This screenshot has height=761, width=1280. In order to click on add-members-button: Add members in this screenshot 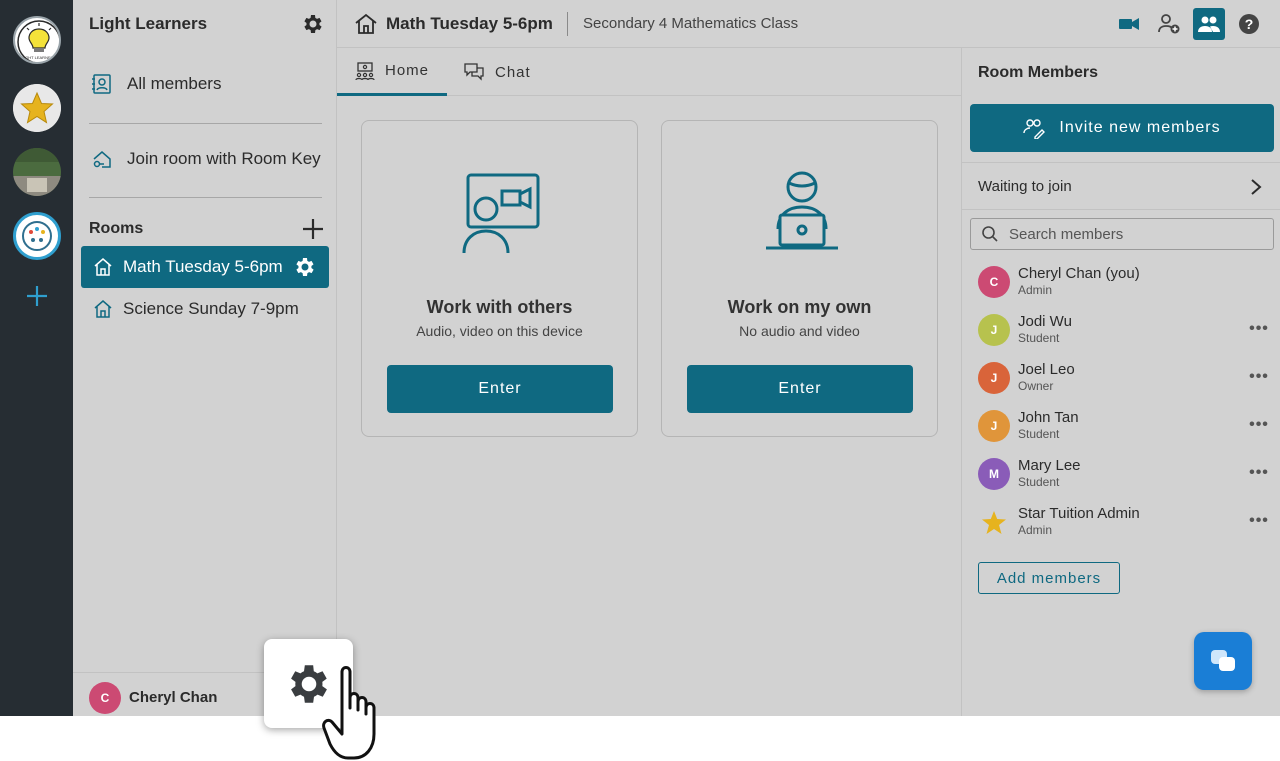, I will do `click(1049, 578)`.